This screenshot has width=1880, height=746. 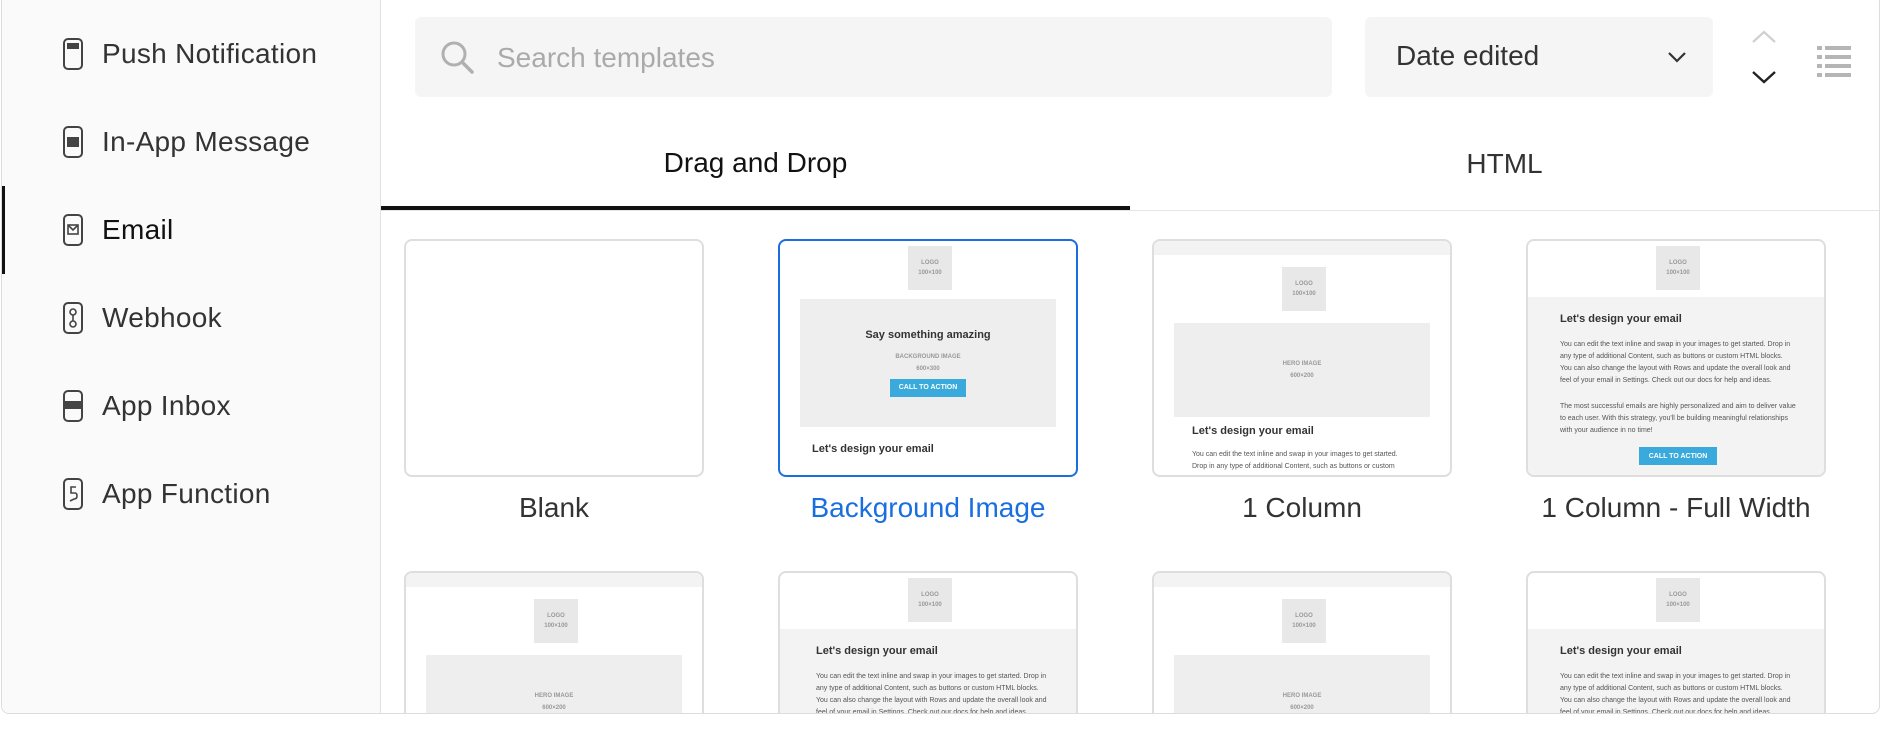 I want to click on template-card-blank, so click(x=554, y=358).